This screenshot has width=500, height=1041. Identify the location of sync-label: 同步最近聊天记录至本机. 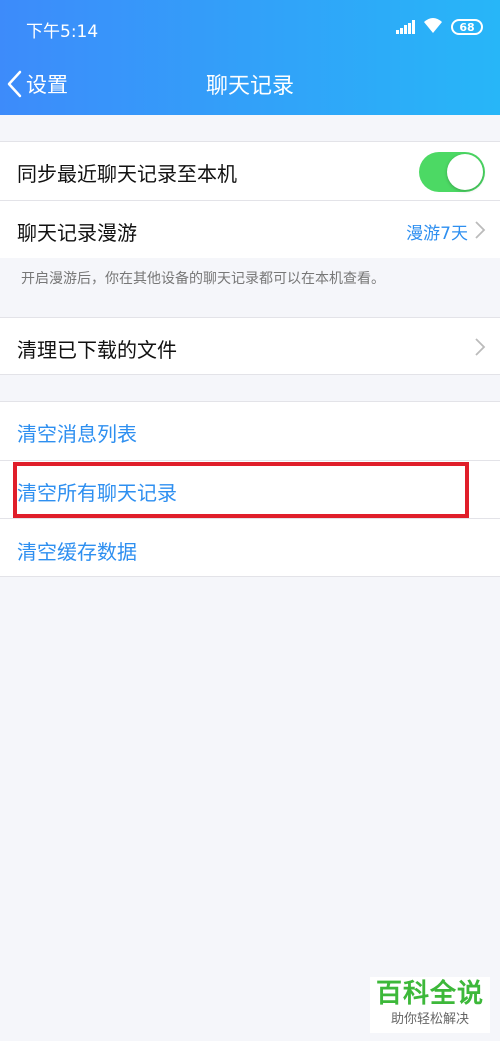
(127, 174).